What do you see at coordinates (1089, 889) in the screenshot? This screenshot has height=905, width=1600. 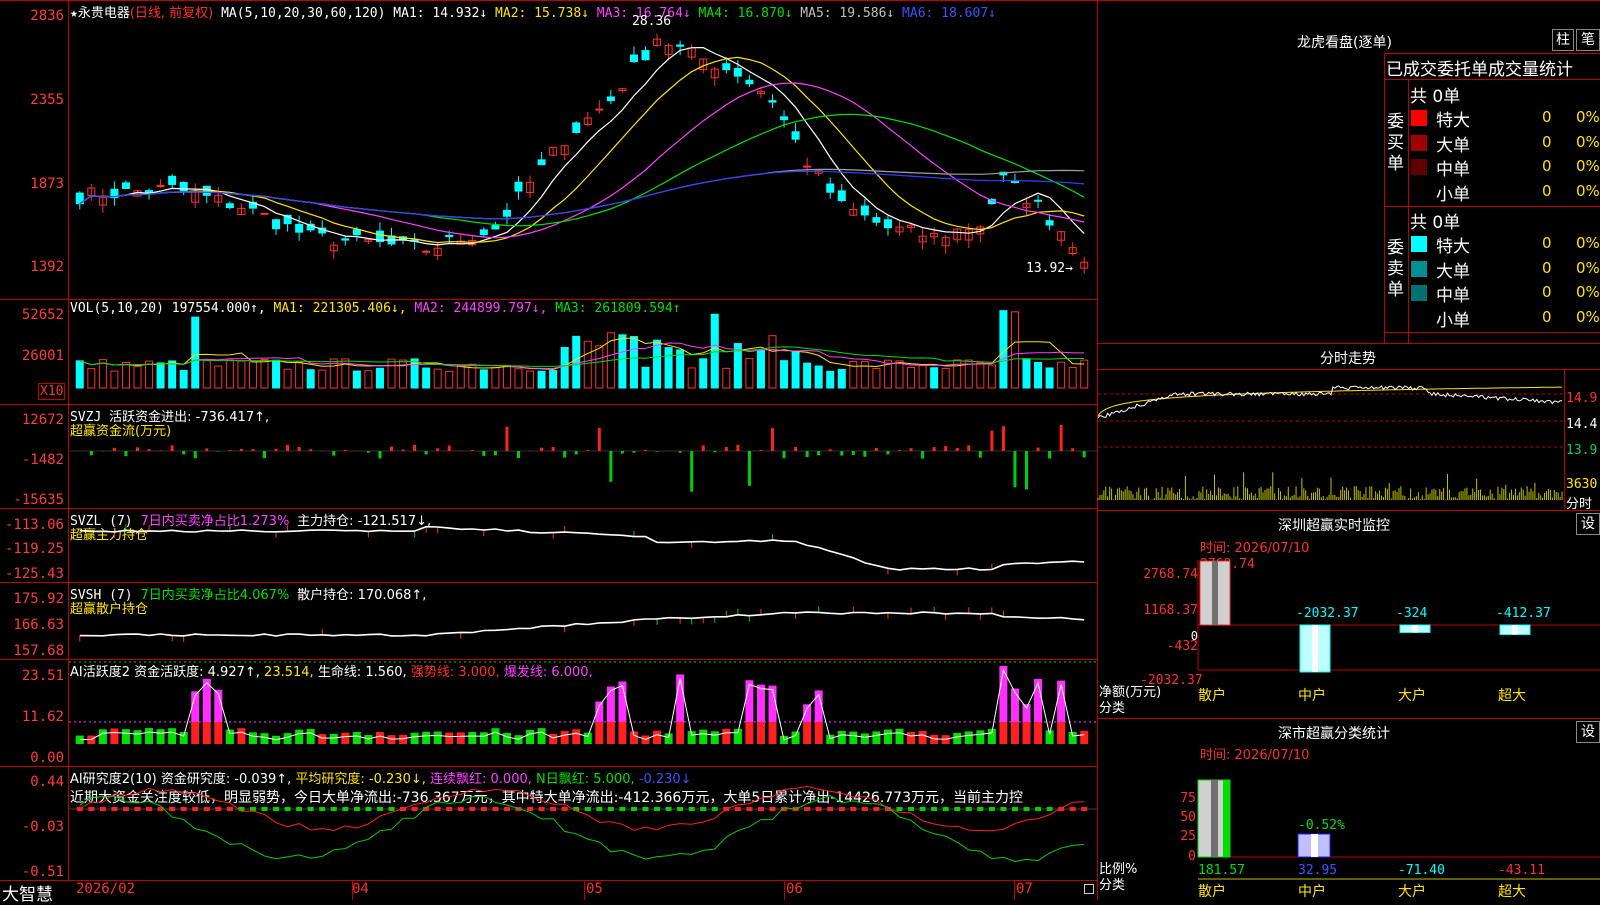 I see `lock-icon` at bounding box center [1089, 889].